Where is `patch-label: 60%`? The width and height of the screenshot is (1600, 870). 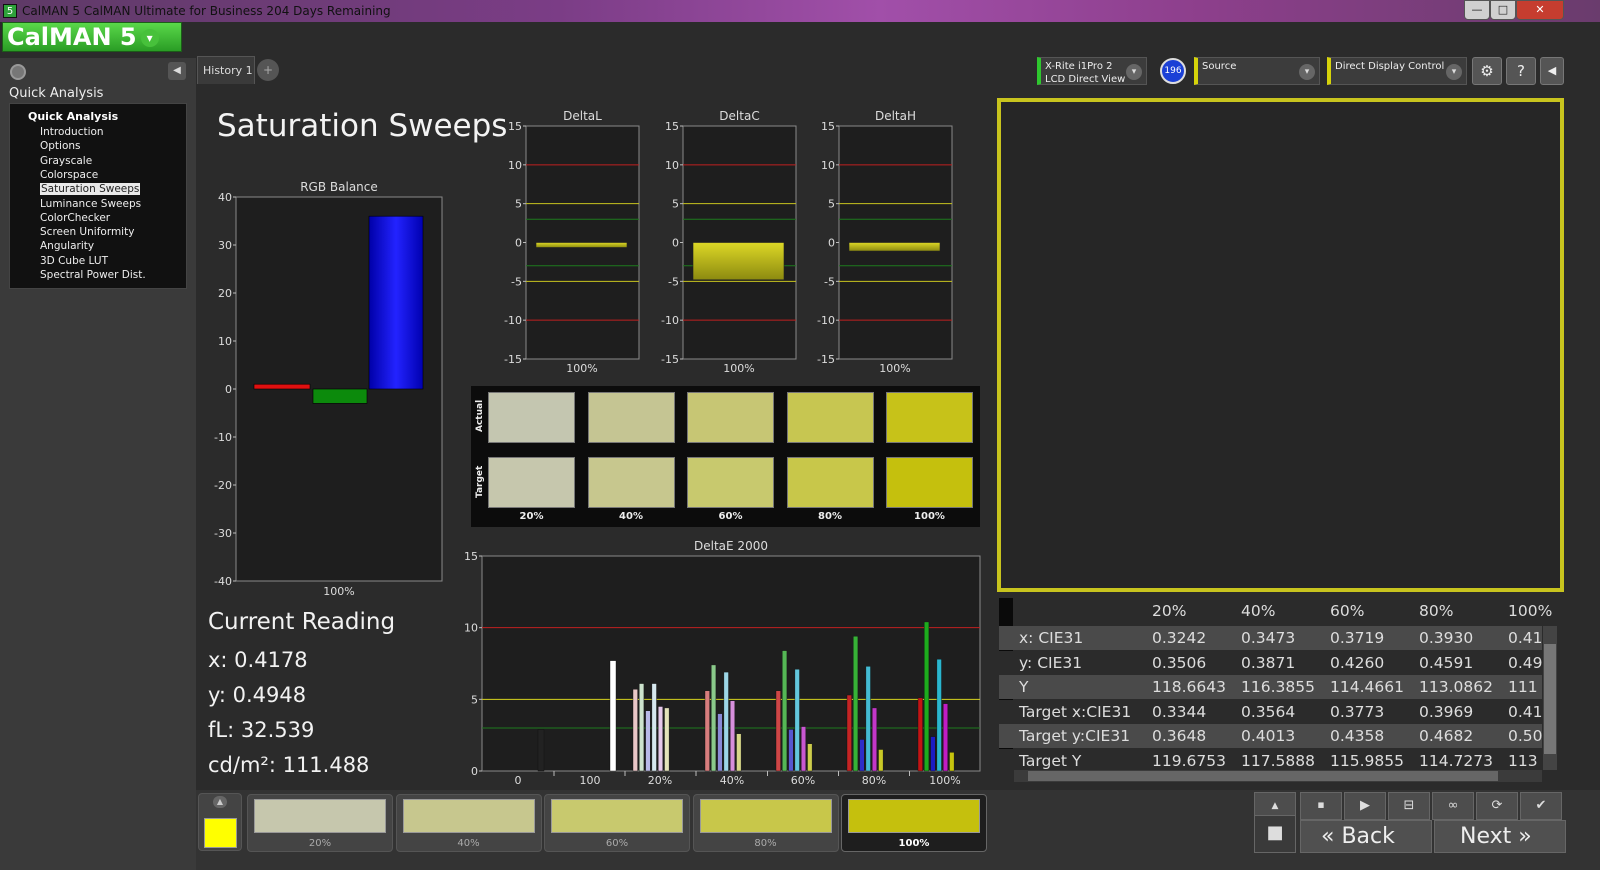 patch-label: 60% is located at coordinates (617, 843).